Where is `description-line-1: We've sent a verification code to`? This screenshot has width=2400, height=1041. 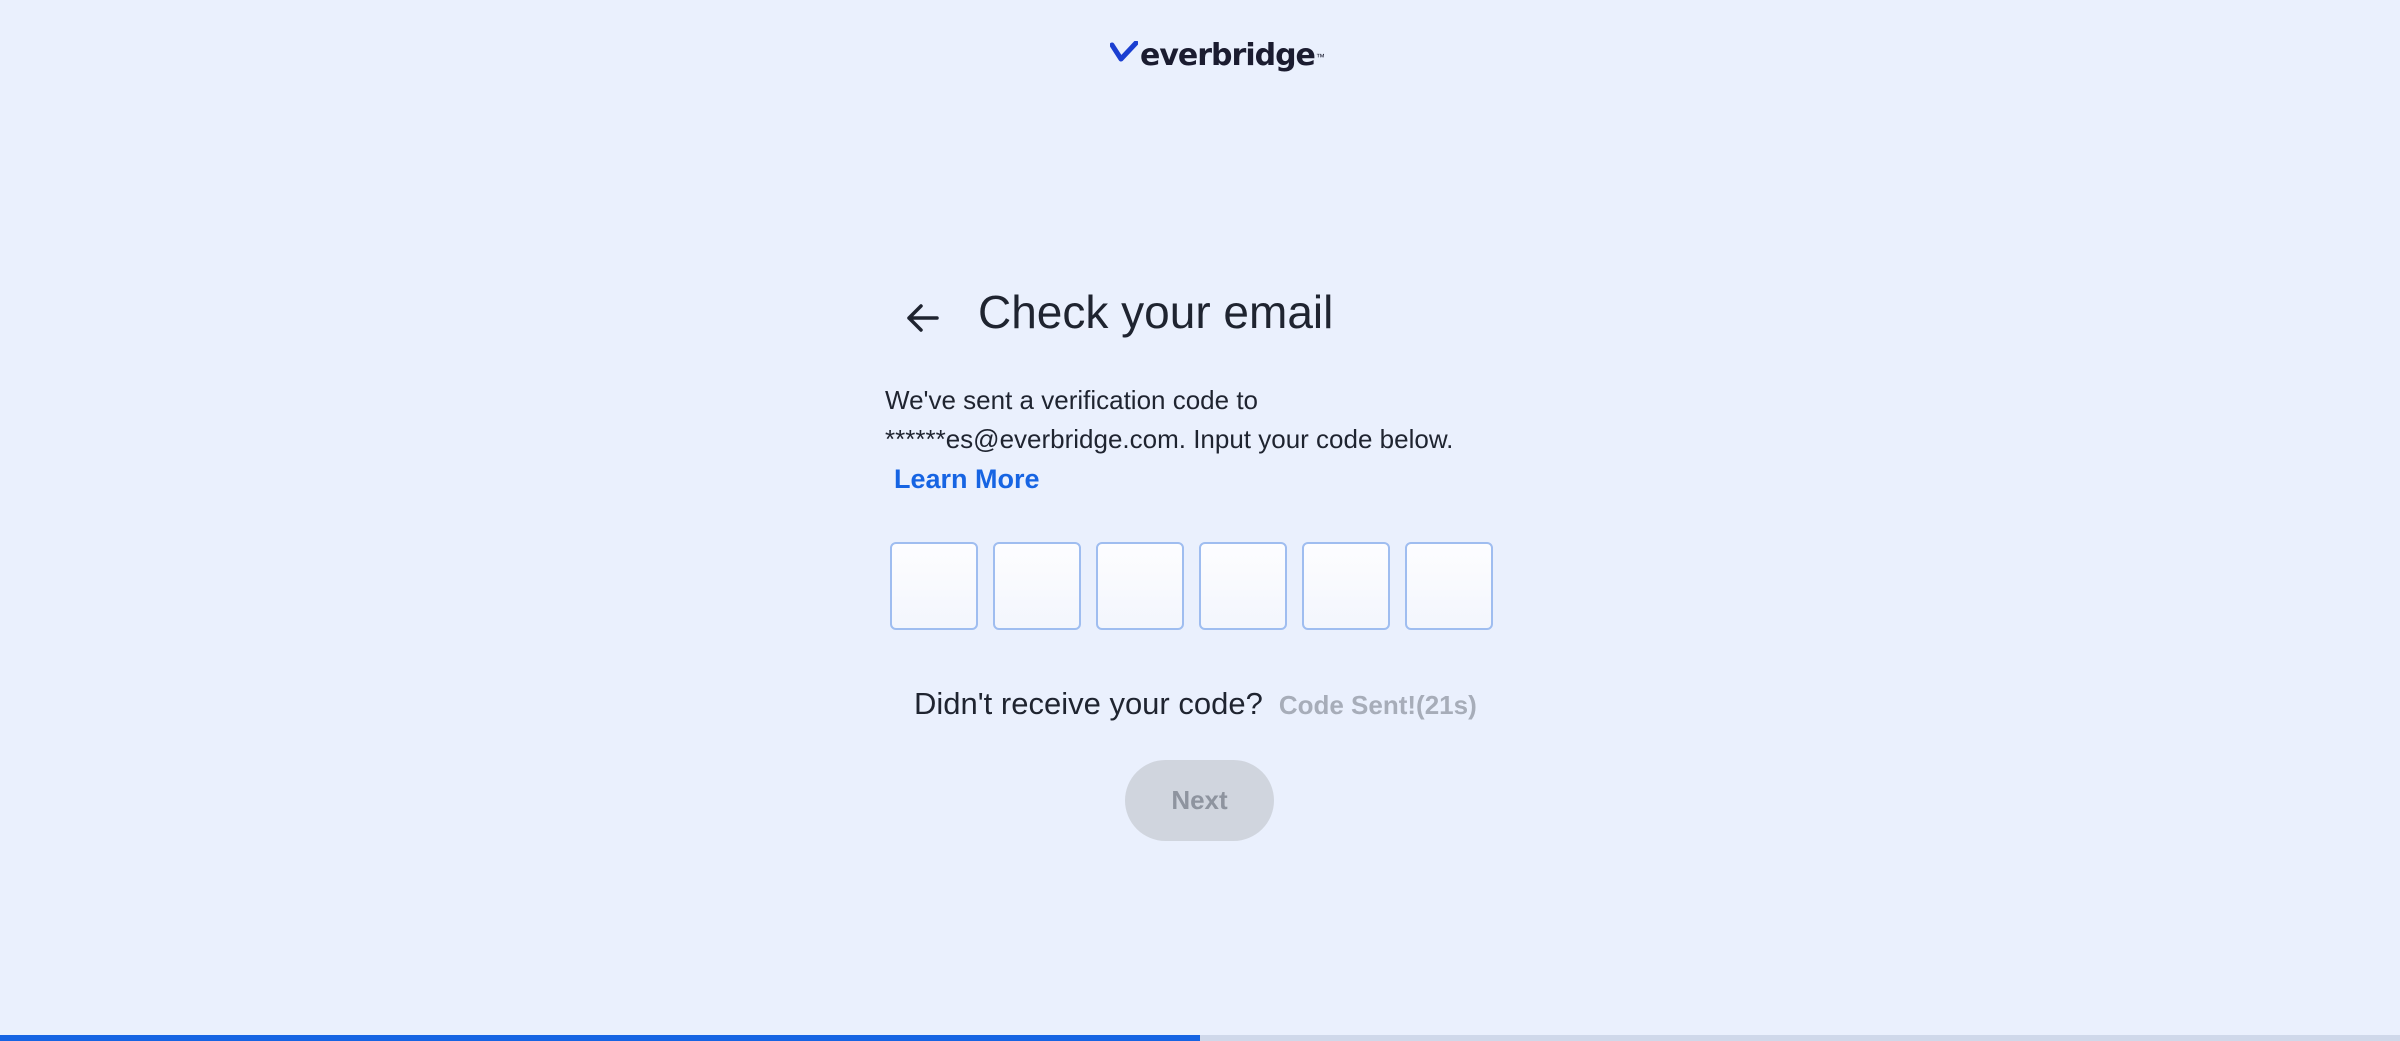 description-line-1: We've sent a verification code to is located at coordinates (1072, 400).